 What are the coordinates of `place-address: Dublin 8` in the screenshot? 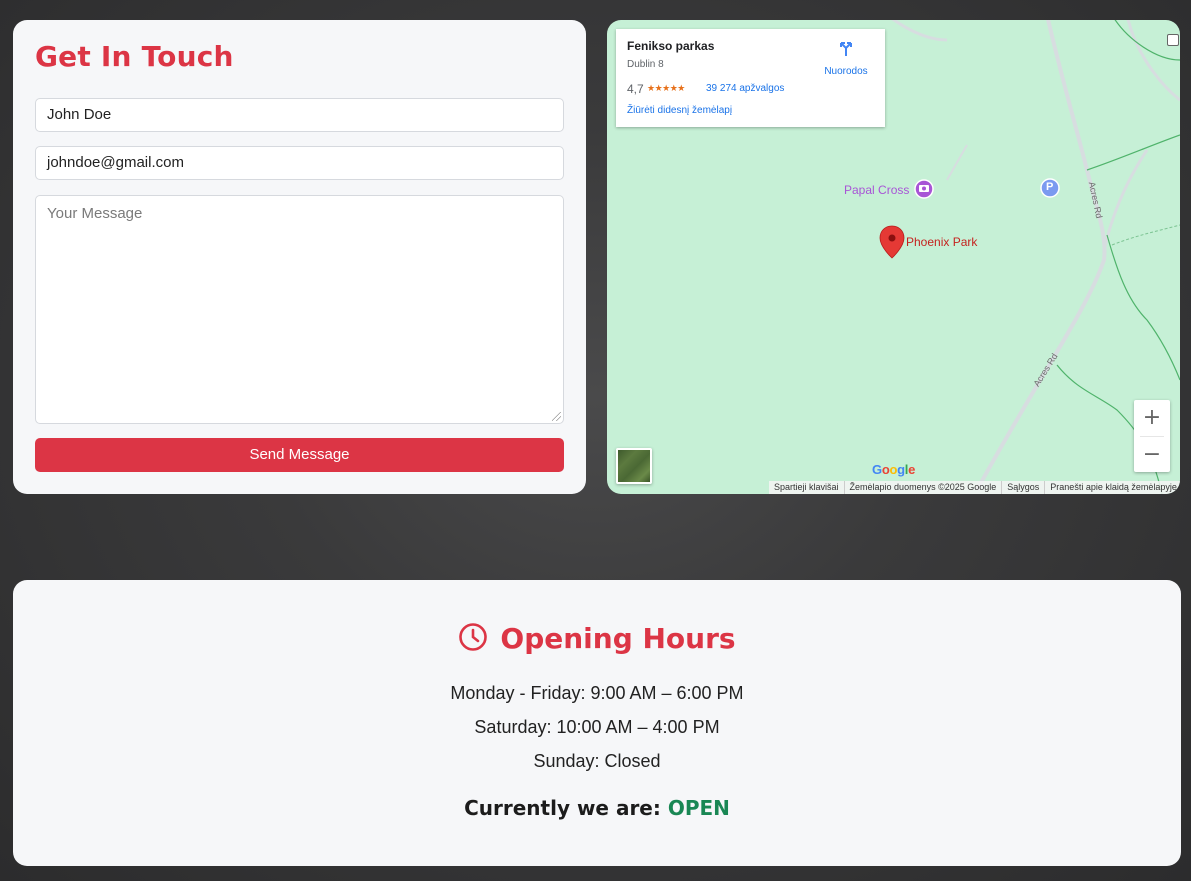 It's located at (645, 64).